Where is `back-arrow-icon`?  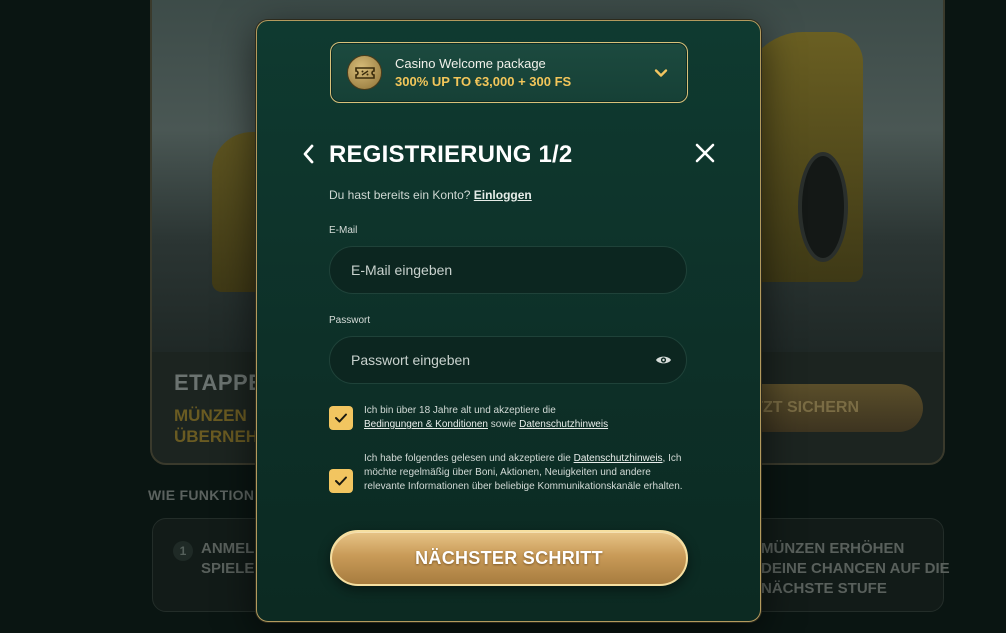
back-arrow-icon is located at coordinates (309, 156).